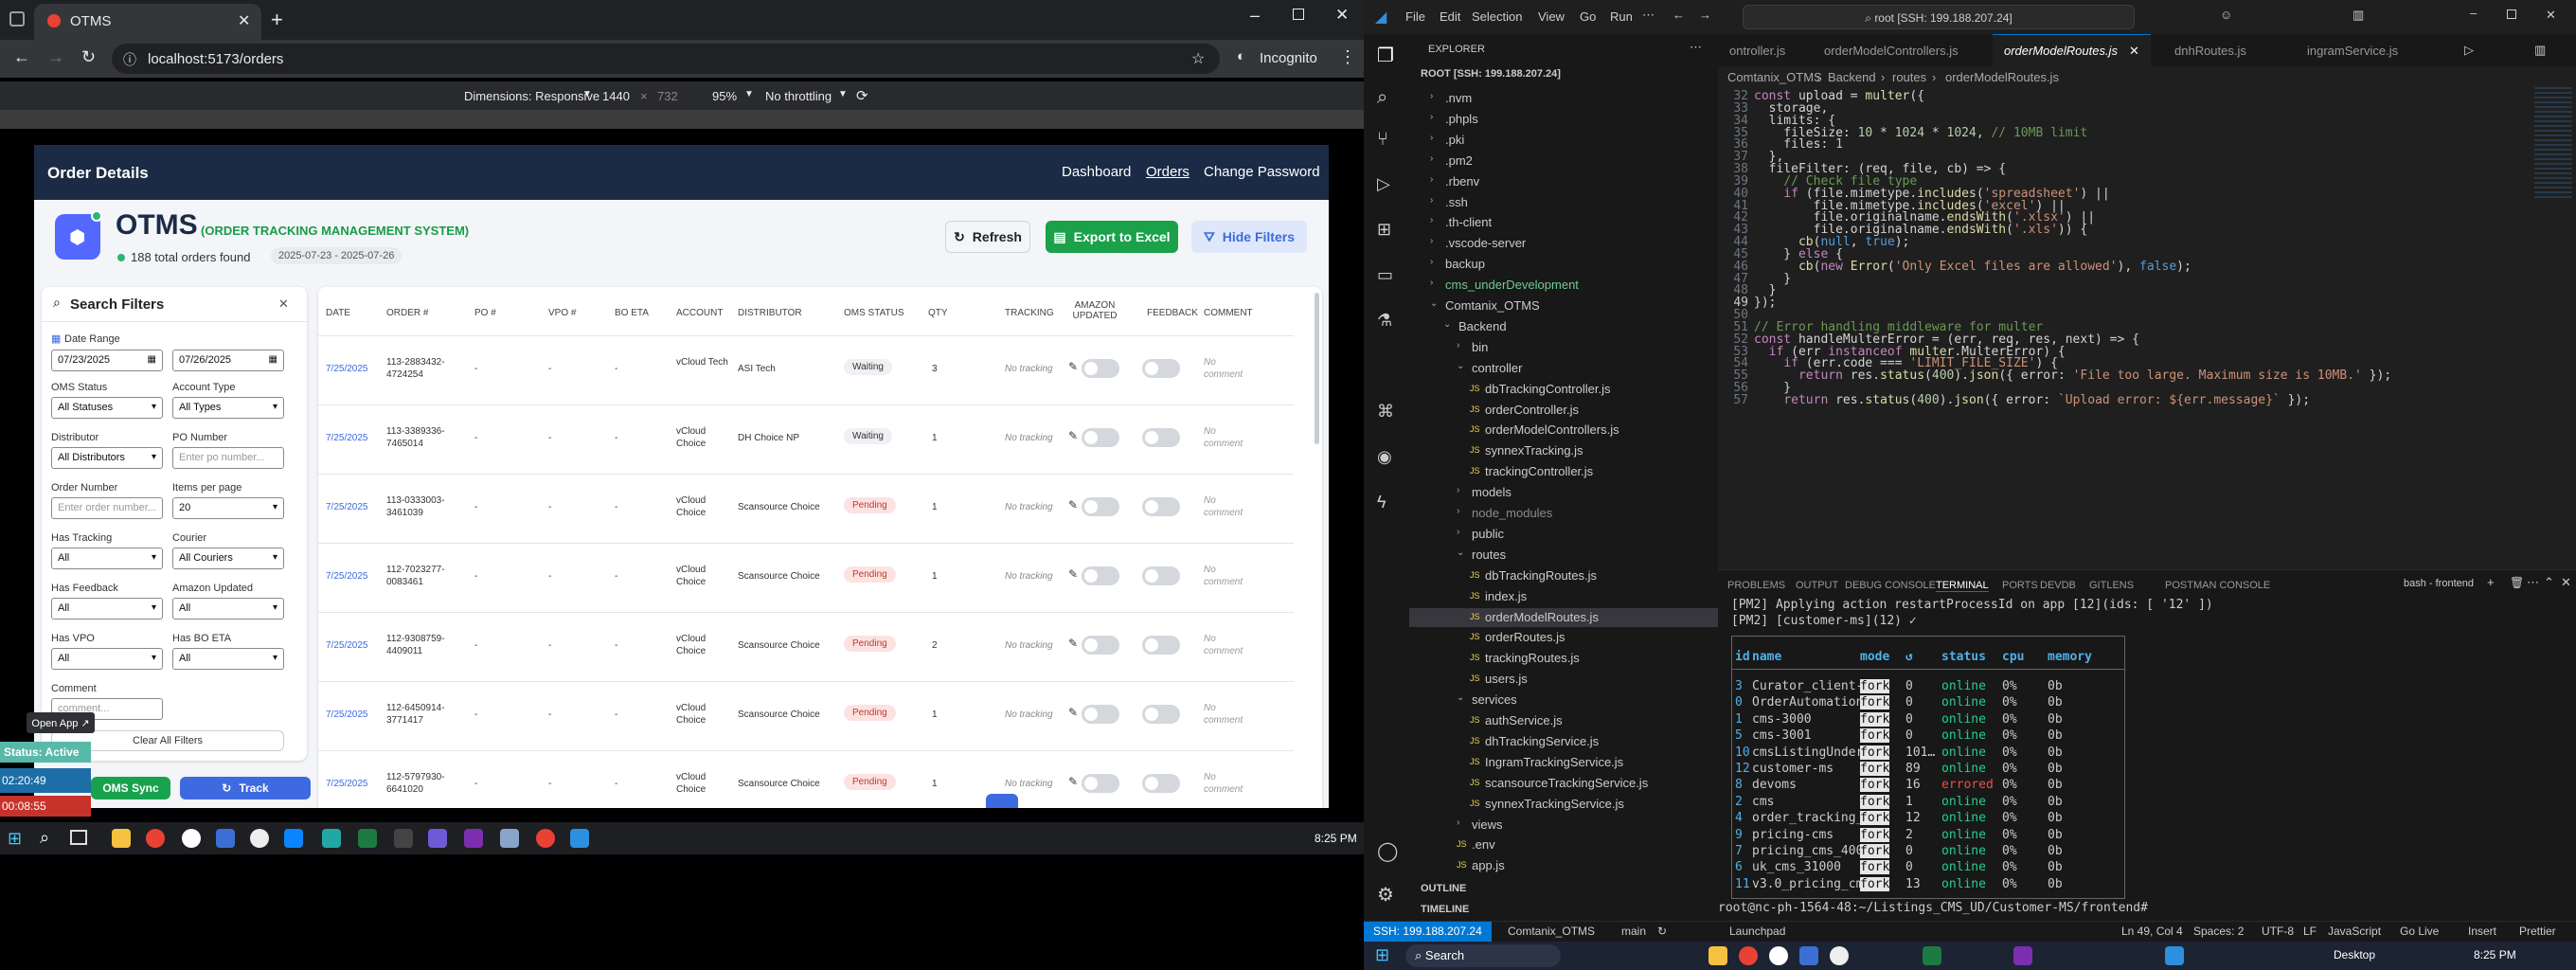 Image resolution: width=2576 pixels, height=970 pixels. What do you see at coordinates (107, 408) in the screenshot?
I see `oms-status-select: All Statuses ▾` at bounding box center [107, 408].